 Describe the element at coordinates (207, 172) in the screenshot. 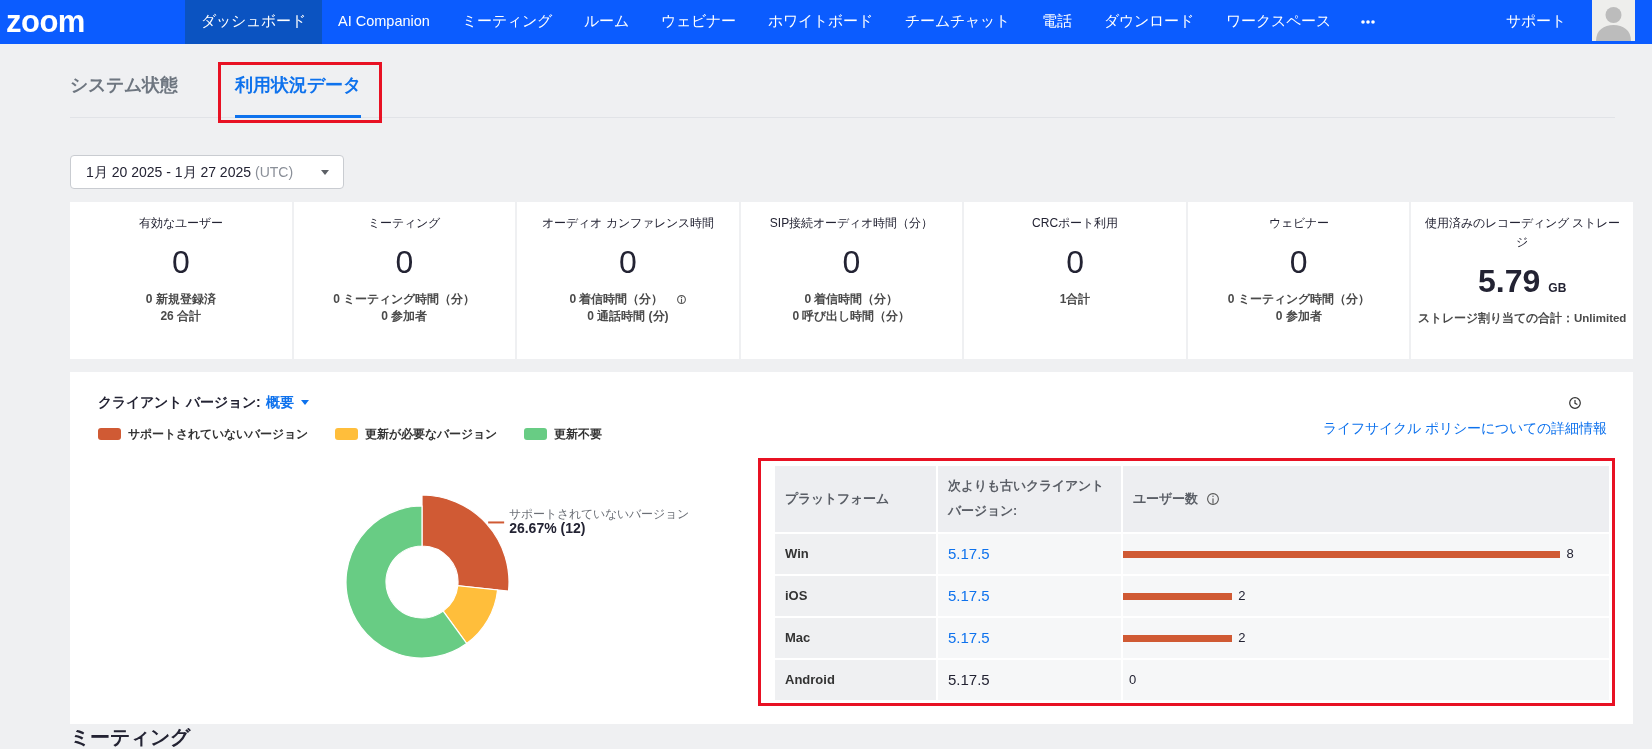

I see `date-range-dropdown: 1月 20 2025 - 1月 27 2025 (UTC)` at that location.